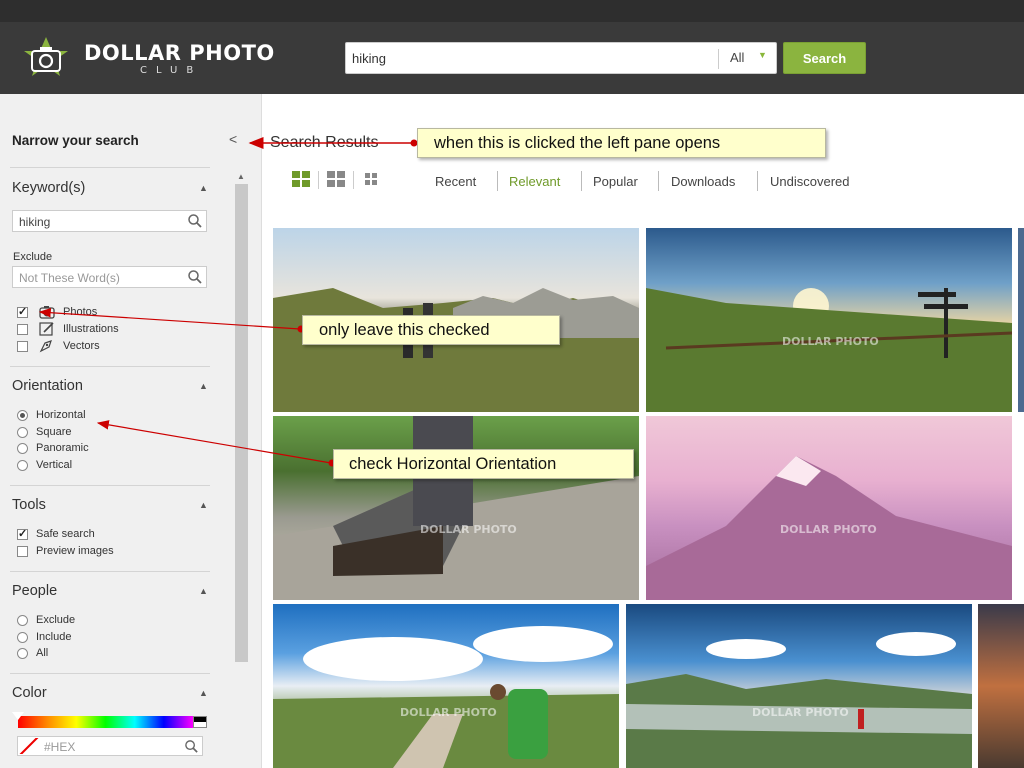 The width and height of the screenshot is (1024, 768). Describe the element at coordinates (69, 278) in the screenshot. I see `exclude-field-placeholder: Not These Word(s)` at that location.